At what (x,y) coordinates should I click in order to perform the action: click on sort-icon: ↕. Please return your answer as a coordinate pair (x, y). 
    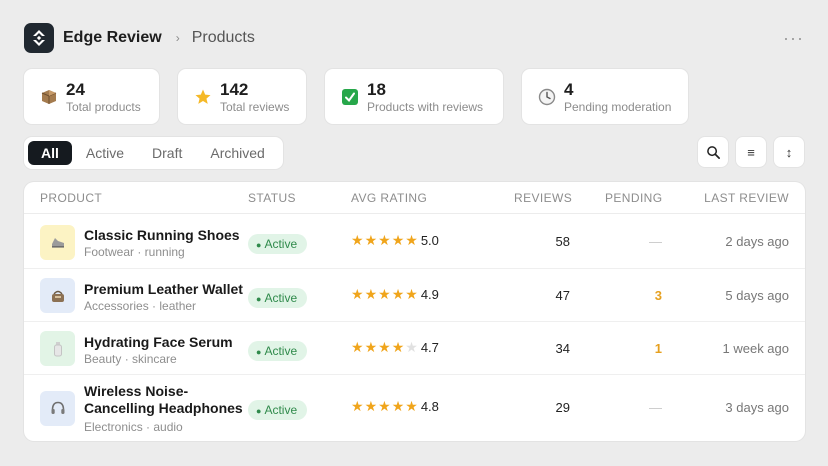
    Looking at the image, I should click on (789, 152).